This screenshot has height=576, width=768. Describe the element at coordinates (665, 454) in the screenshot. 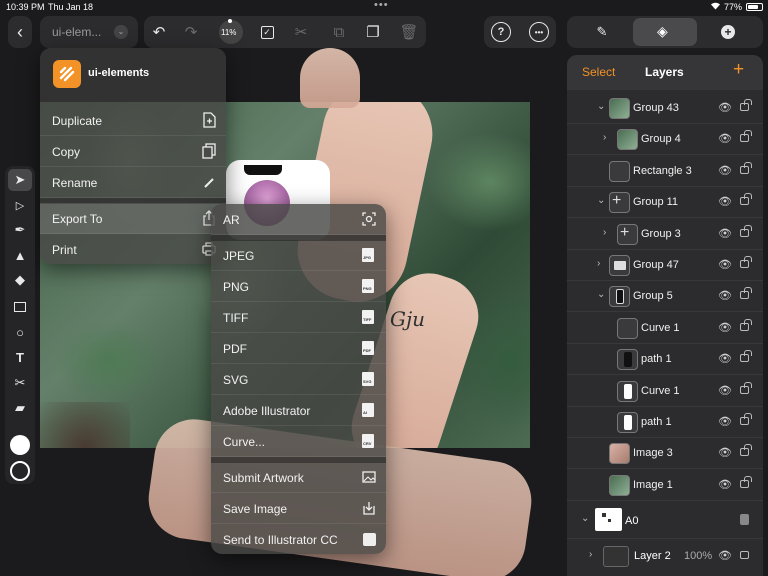

I see `layer-row: Image 3 👁` at that location.